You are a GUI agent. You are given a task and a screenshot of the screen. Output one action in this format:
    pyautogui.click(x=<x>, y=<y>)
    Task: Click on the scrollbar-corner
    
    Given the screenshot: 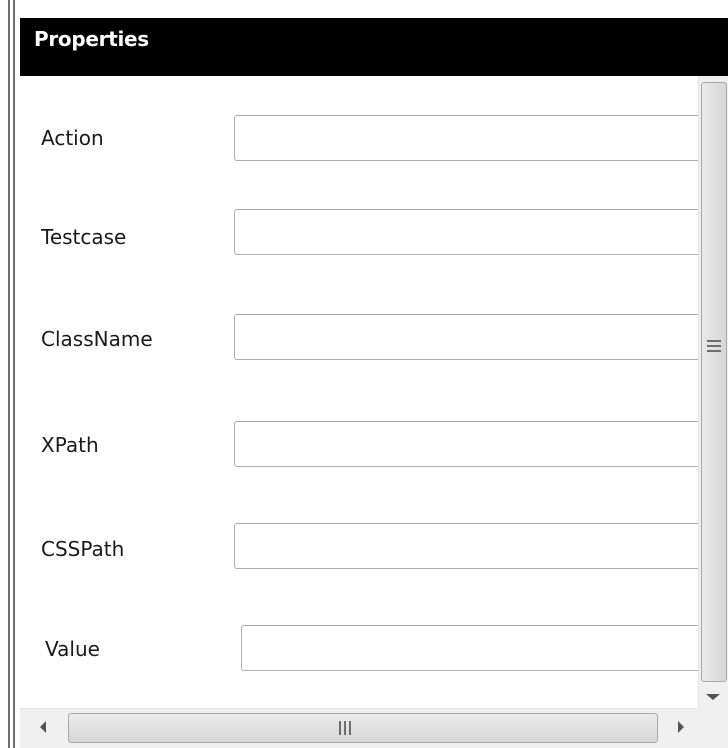 What is the action you would take?
    pyautogui.click(x=713, y=728)
    